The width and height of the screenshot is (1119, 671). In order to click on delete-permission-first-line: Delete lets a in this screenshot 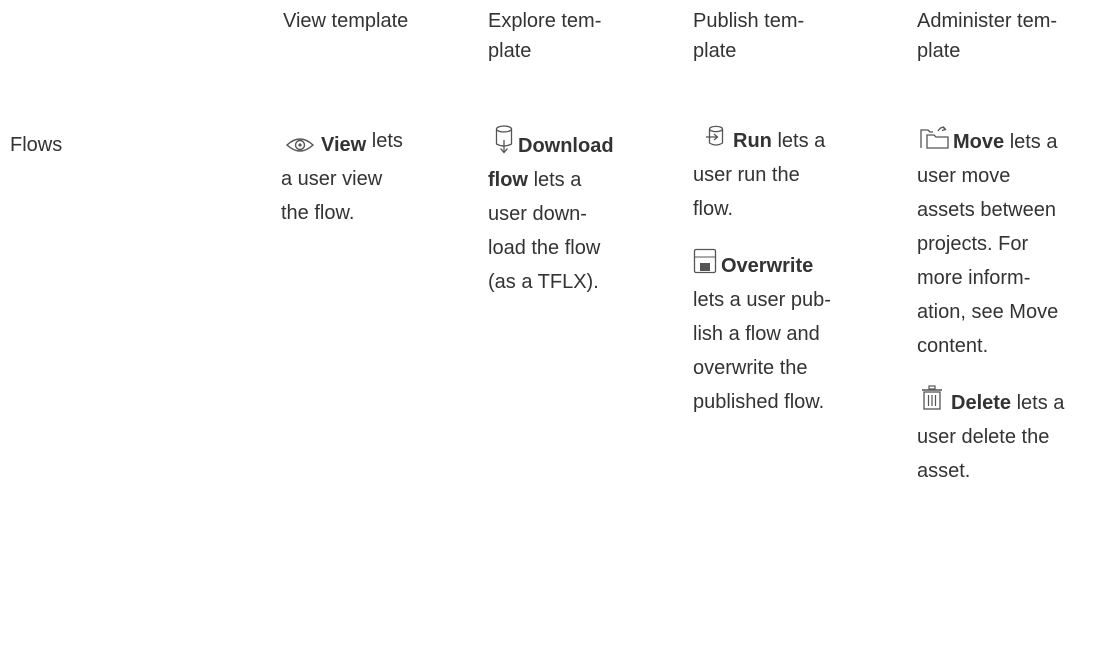, I will do `click(990, 402)`.